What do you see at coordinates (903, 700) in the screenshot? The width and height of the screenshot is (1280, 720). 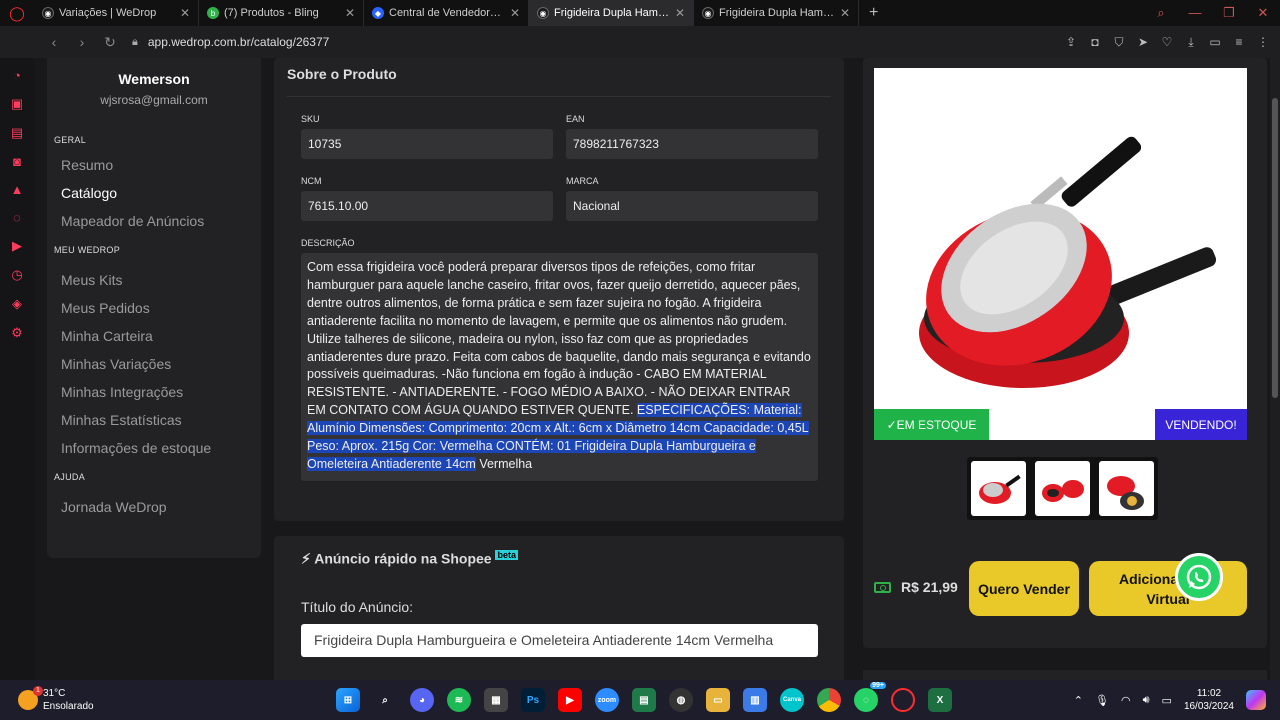 I see `opera-taskbar-icon` at bounding box center [903, 700].